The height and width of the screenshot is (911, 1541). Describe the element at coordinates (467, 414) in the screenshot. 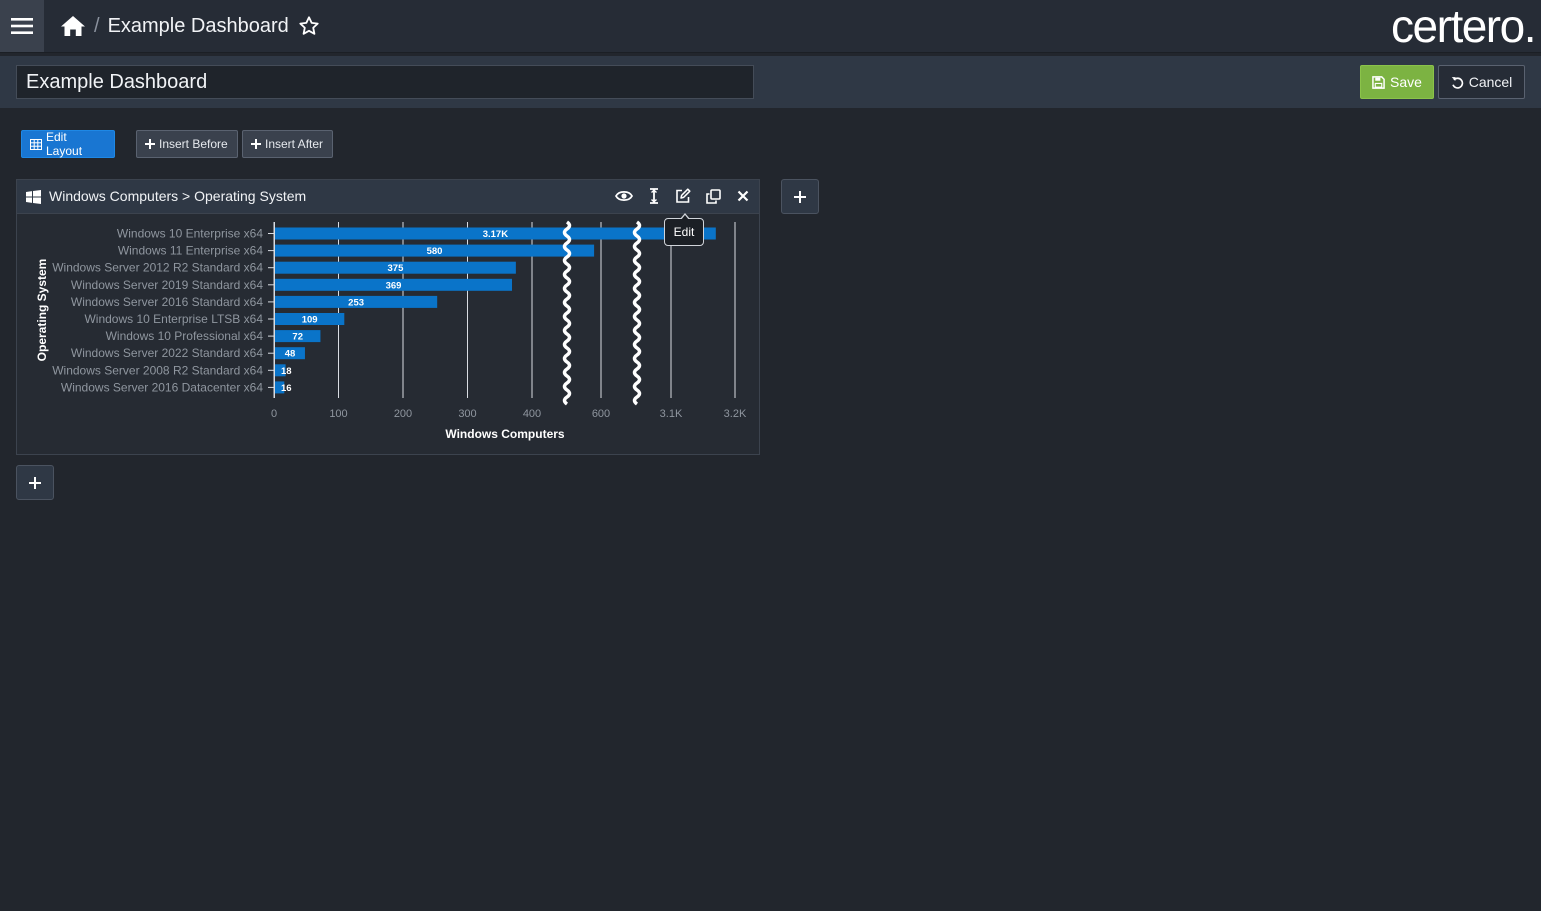

I see `x-tick-label: 300` at that location.